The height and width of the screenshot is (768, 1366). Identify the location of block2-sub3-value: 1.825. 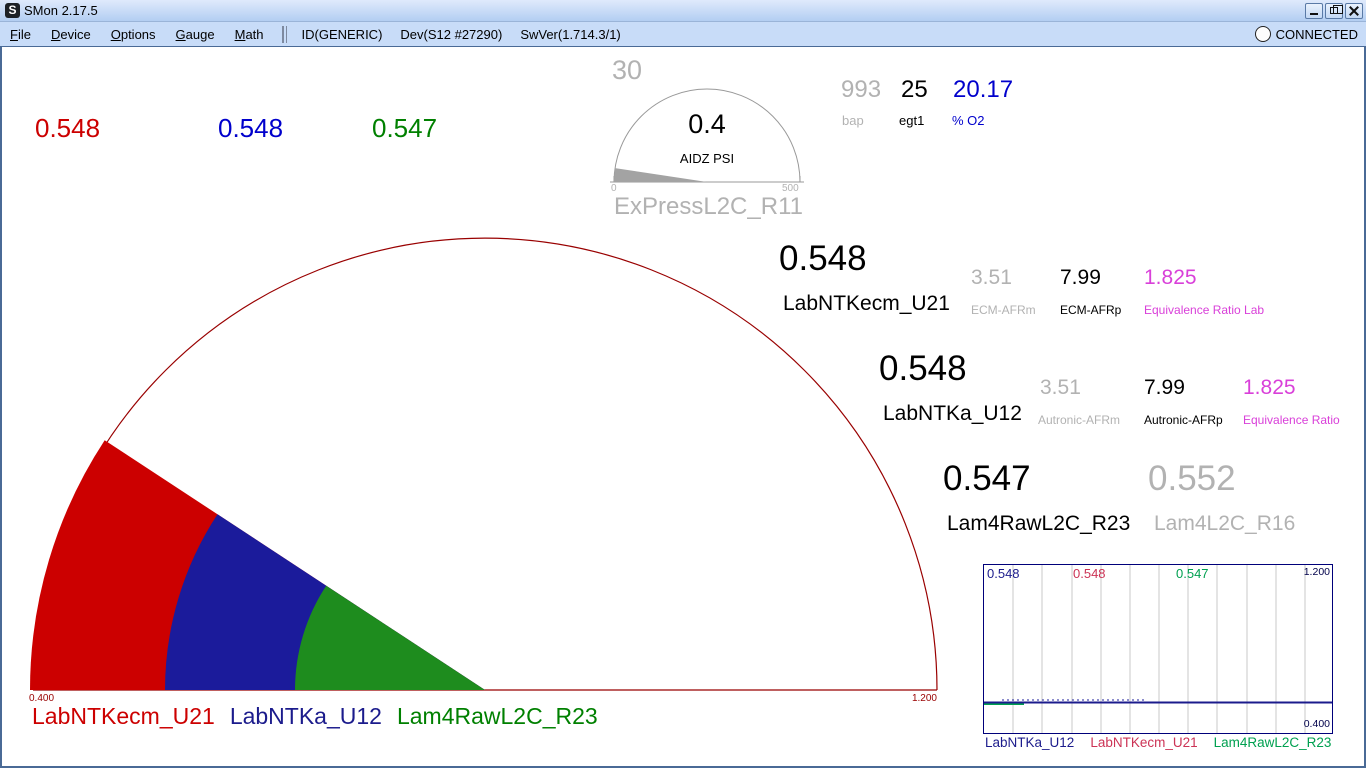
(1269, 387).